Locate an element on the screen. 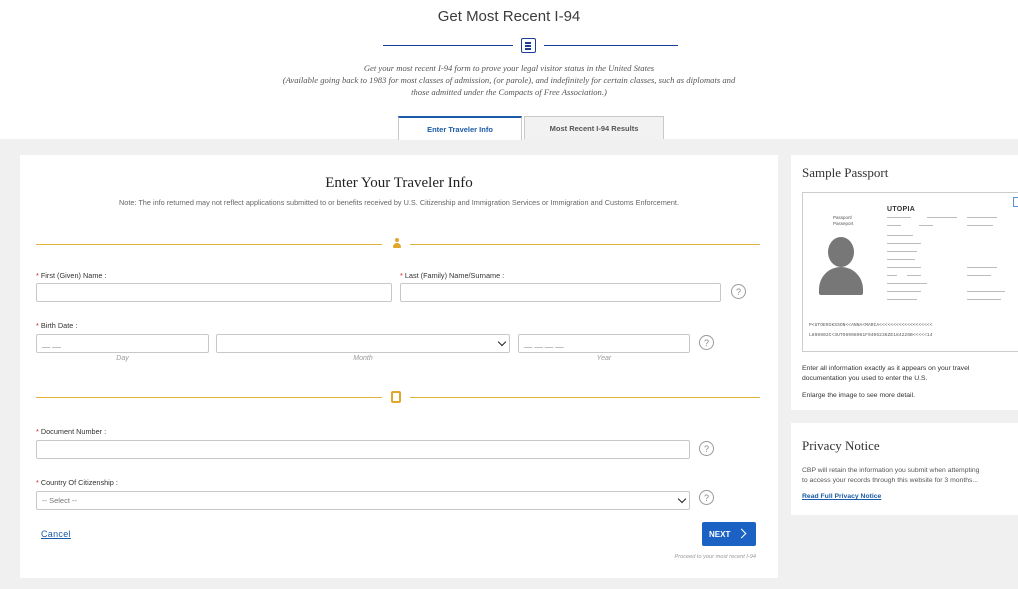 This screenshot has height=589, width=1018. first-name-label: * First (Given) Name : is located at coordinates (71, 275).